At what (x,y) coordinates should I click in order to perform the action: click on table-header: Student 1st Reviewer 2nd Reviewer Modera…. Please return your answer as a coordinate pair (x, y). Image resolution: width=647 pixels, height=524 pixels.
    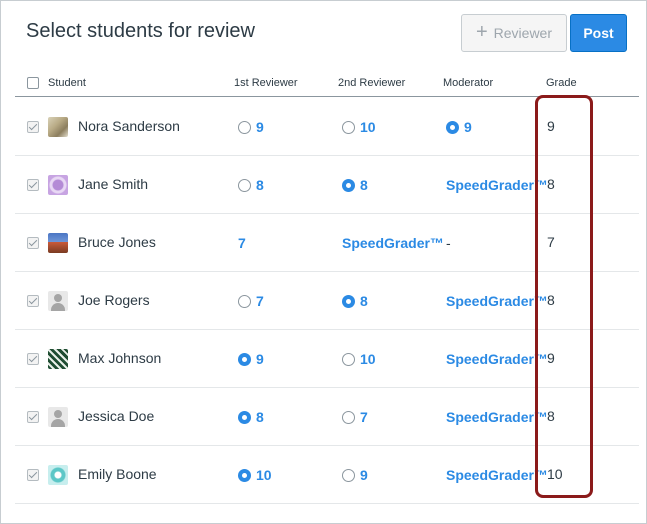
    Looking at the image, I should click on (327, 84).